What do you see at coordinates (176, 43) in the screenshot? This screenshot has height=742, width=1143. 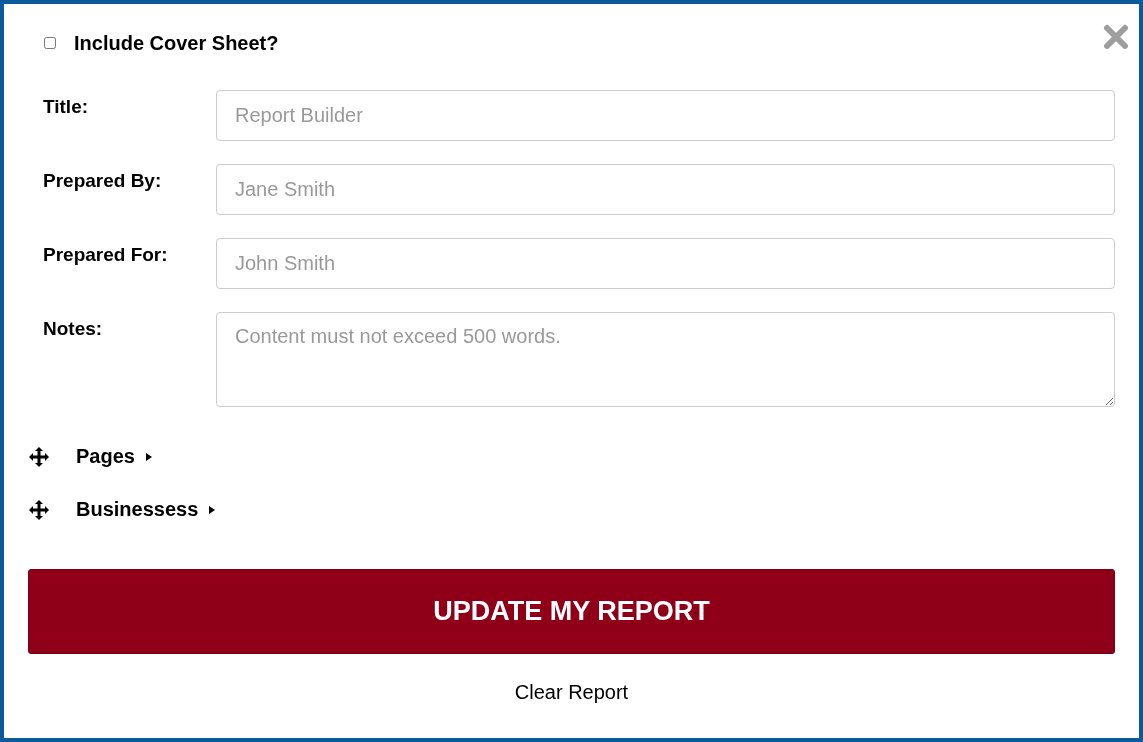 I see `checkbox-label: Include Cover Sheet?` at bounding box center [176, 43].